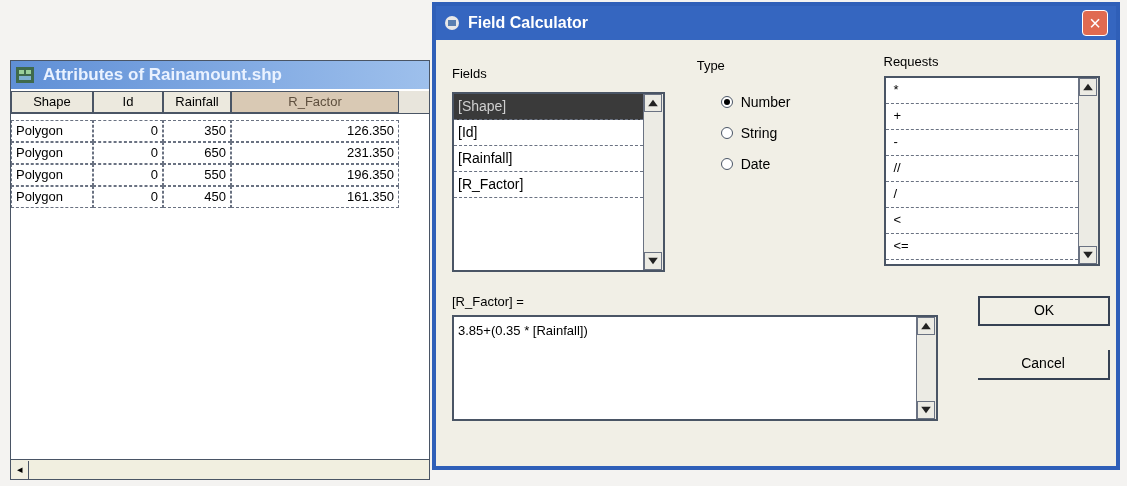 The image size is (1127, 486). I want to click on fields-label: Fields, so click(470, 74).